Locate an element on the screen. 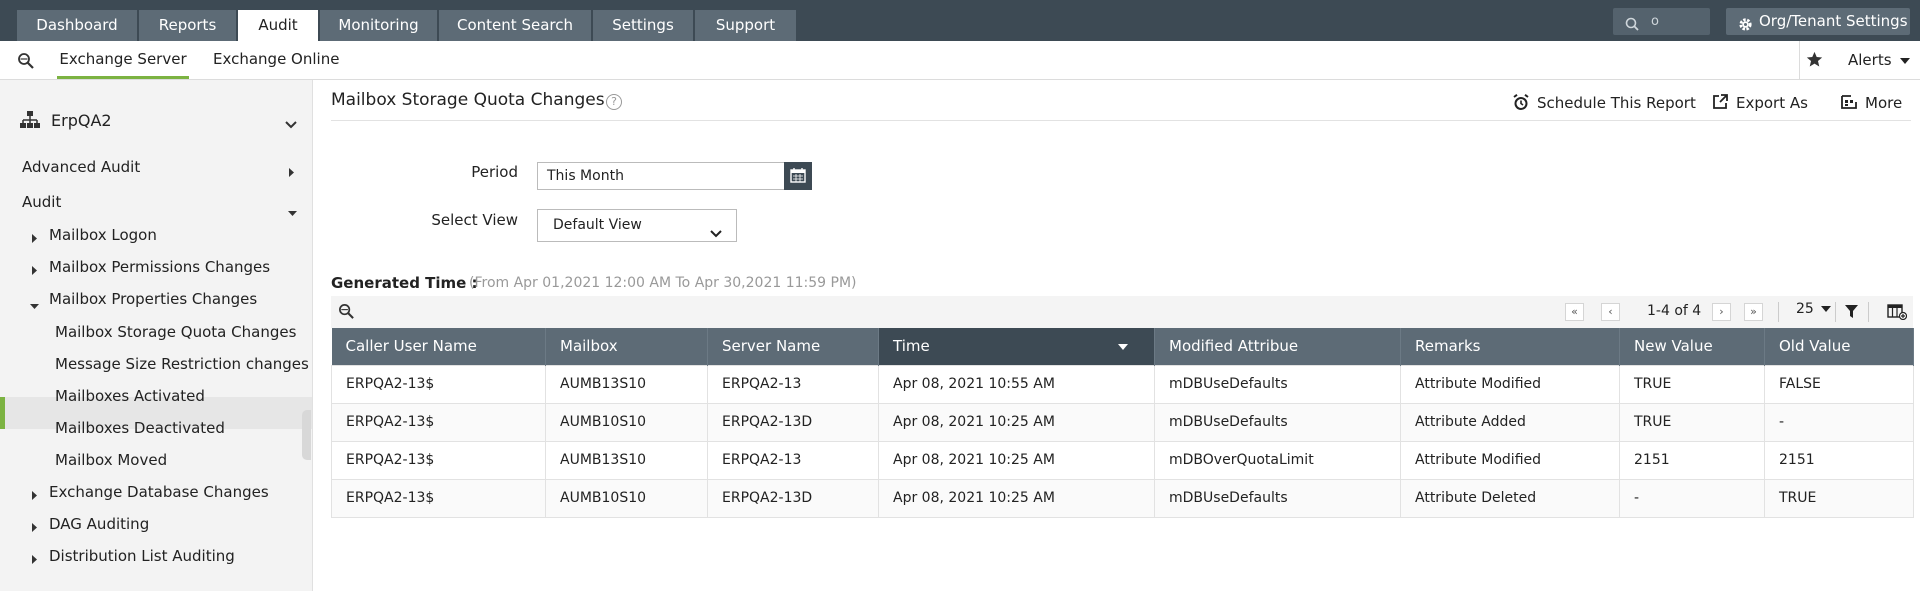  alerts-label: Alerts is located at coordinates (1870, 60).